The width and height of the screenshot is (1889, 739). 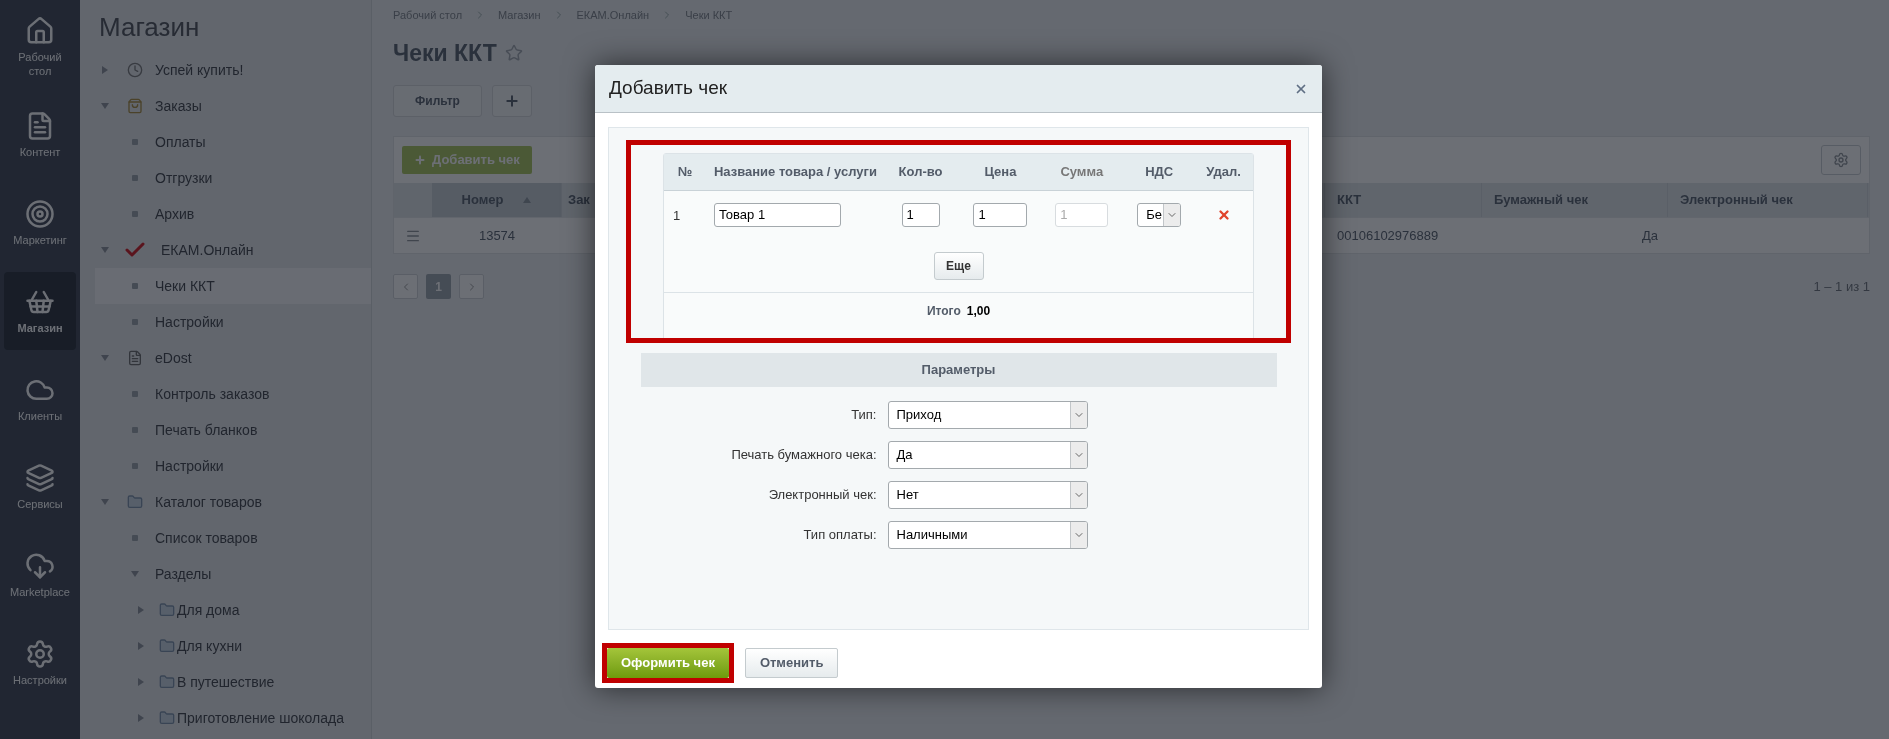 What do you see at coordinates (40, 223) in the screenshot?
I see `rail-item: Маркетинг` at bounding box center [40, 223].